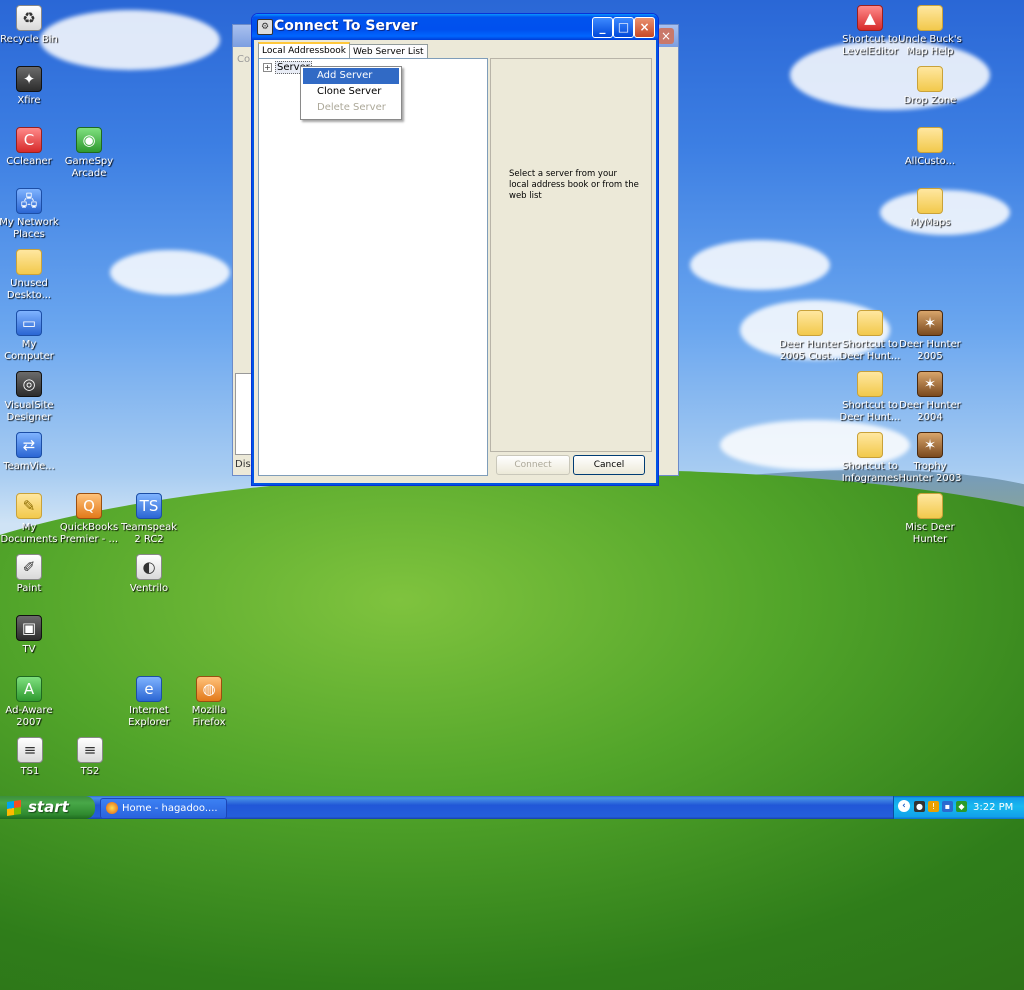 This screenshot has width=1024, height=990. What do you see at coordinates (29, 100) in the screenshot?
I see `desktop-icon-label: Xfire` at bounding box center [29, 100].